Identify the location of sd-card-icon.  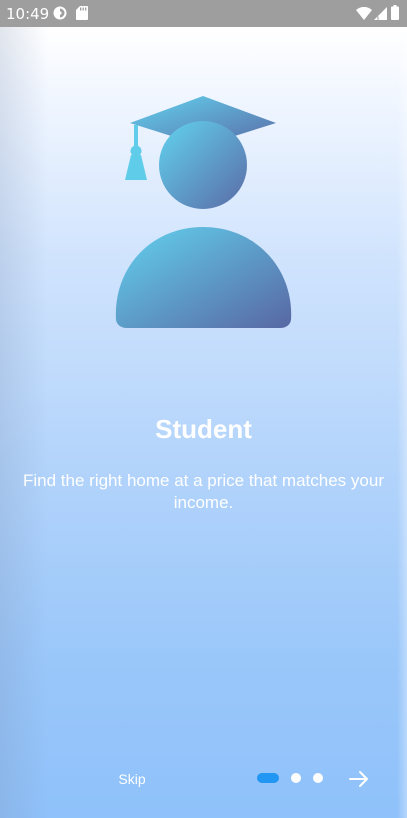
(82, 13).